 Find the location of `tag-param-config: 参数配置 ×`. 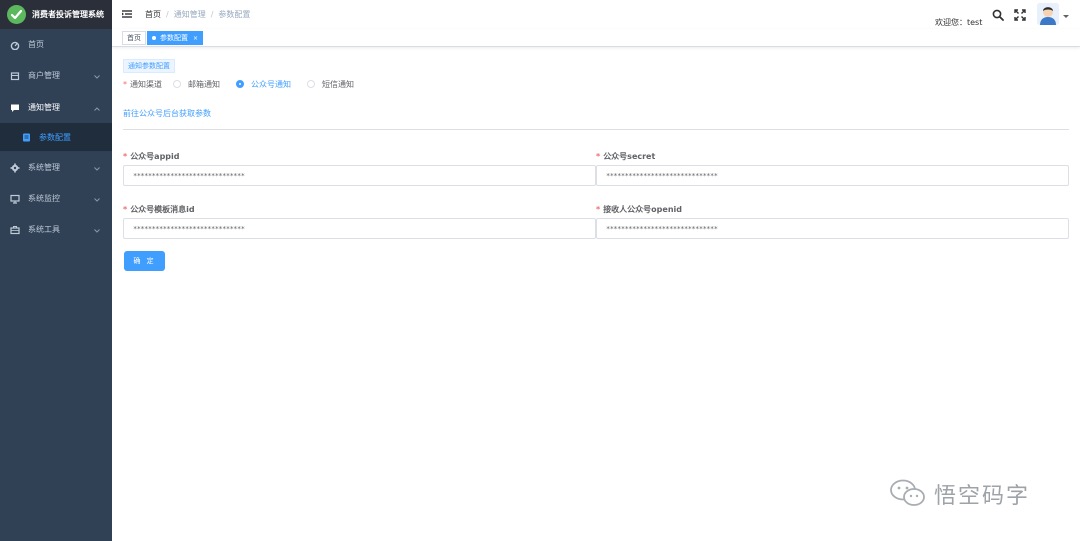

tag-param-config: 参数配置 × is located at coordinates (175, 38).